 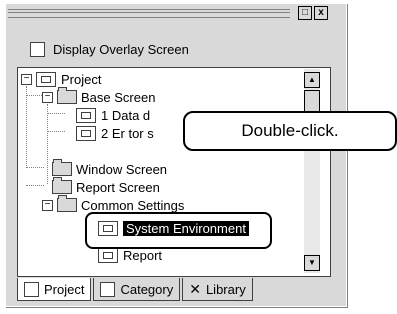 What do you see at coordinates (37, 49) in the screenshot?
I see `display-overlay-checkbox` at bounding box center [37, 49].